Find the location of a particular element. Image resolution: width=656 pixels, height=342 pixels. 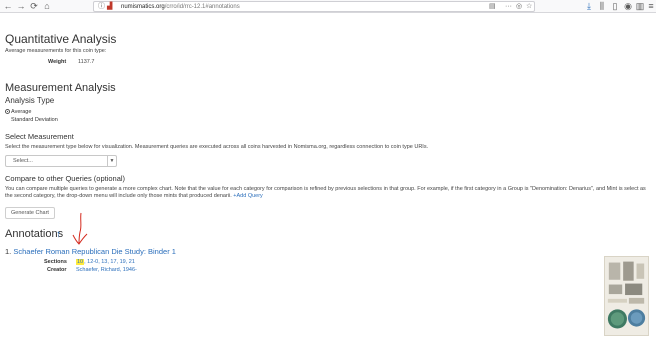

measurement-select: Select... ▼ is located at coordinates (61, 161).